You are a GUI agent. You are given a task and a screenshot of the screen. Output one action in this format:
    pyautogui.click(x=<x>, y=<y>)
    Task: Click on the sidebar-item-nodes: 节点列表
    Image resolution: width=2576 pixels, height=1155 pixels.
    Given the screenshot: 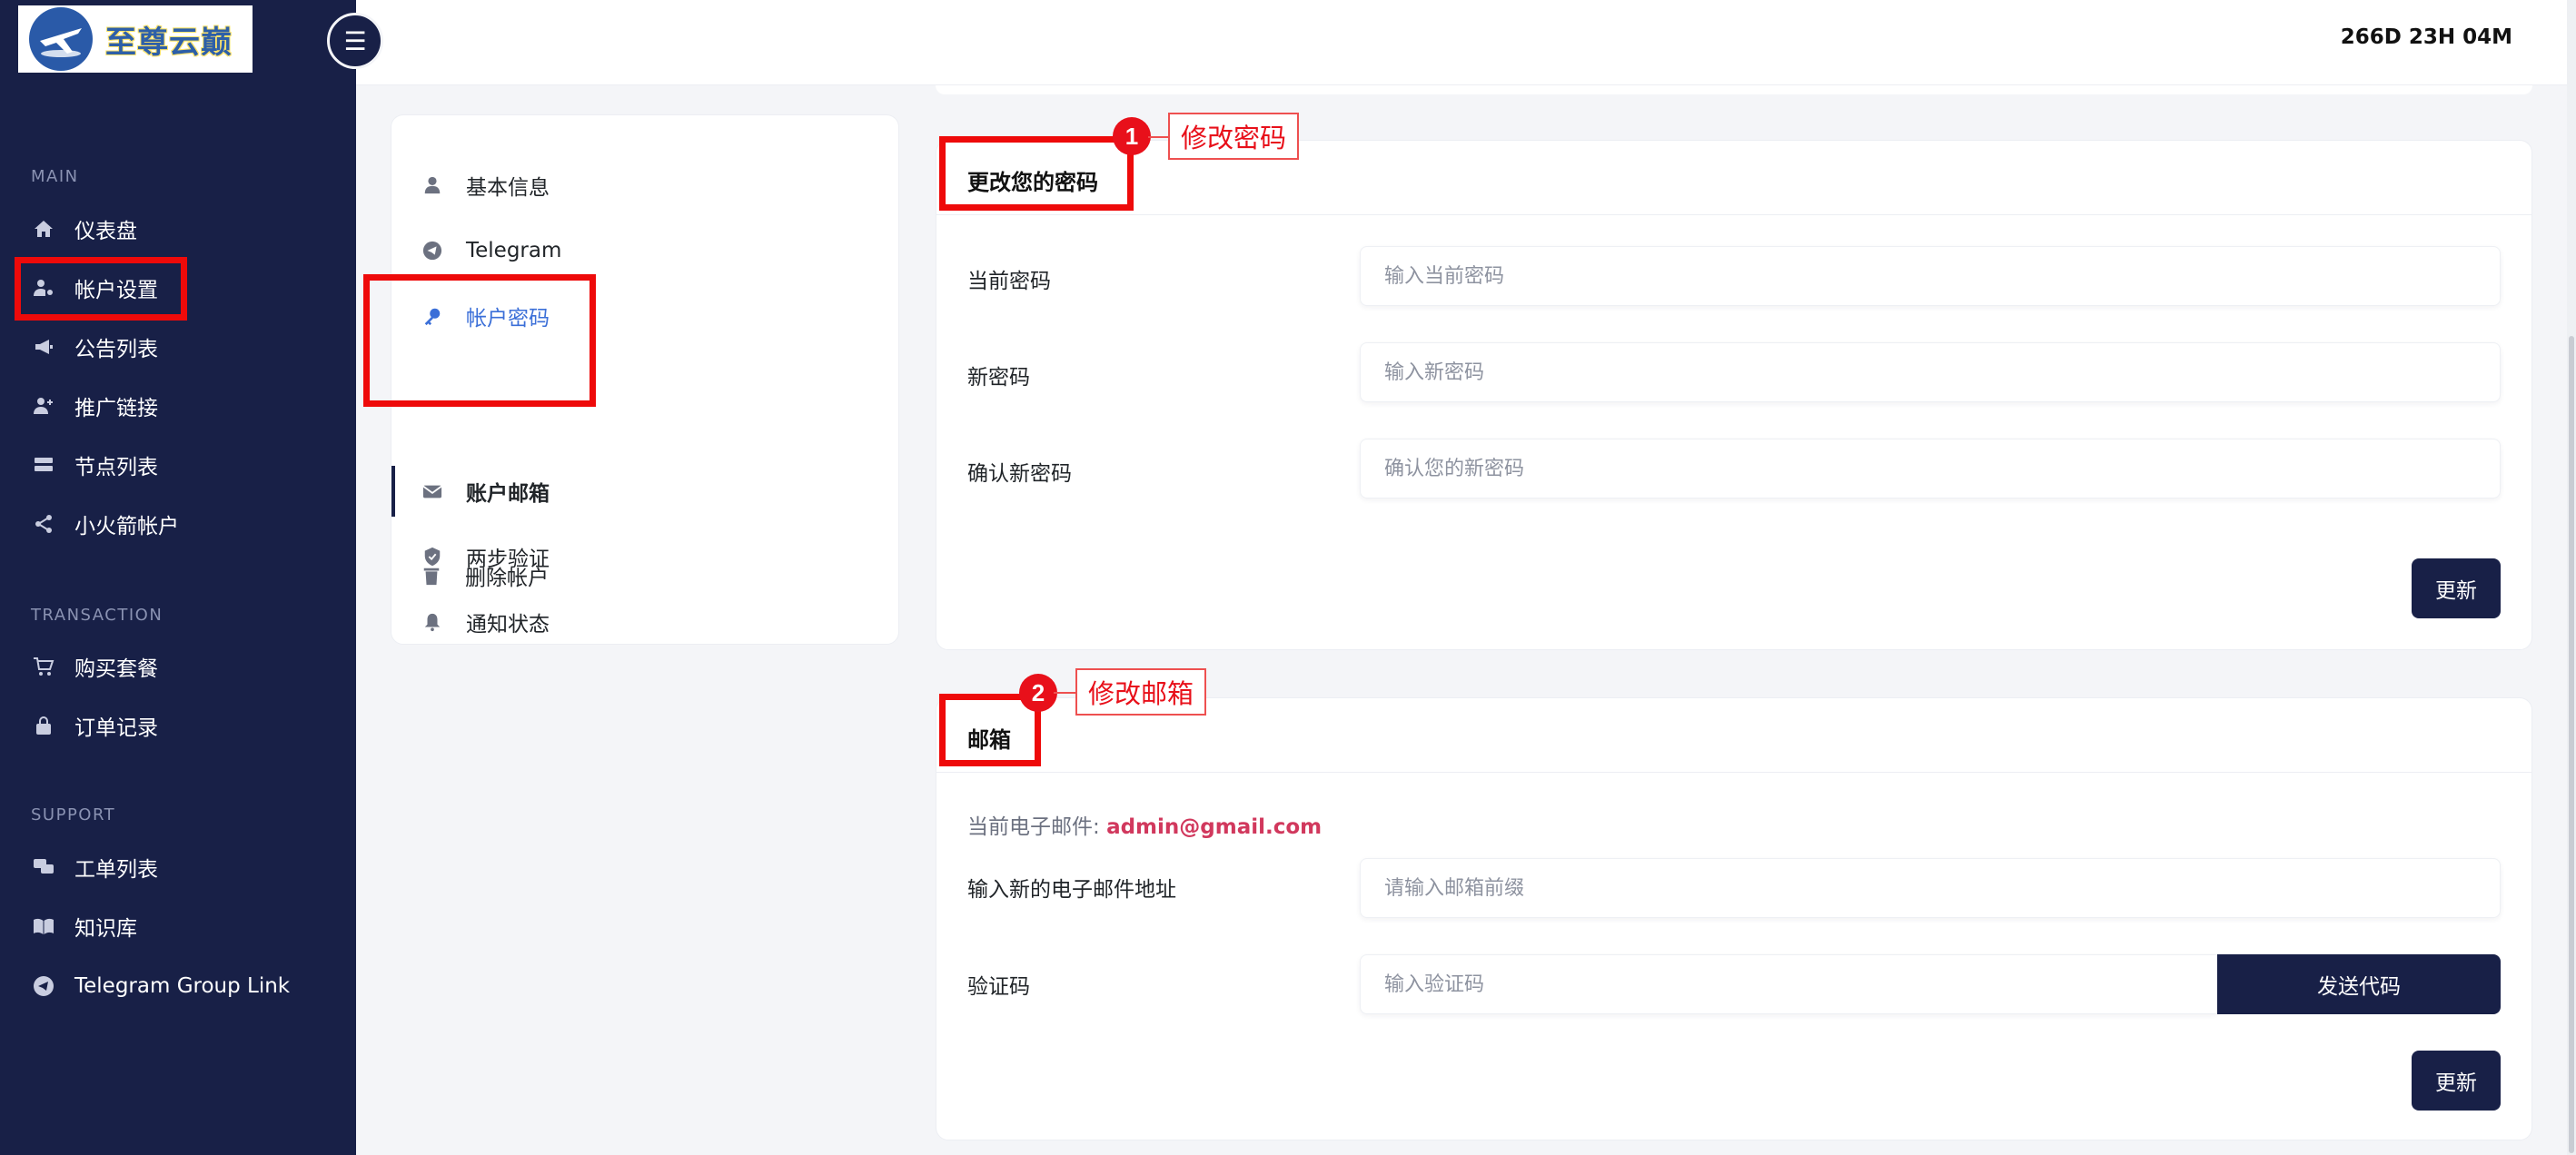 What is the action you would take?
    pyautogui.click(x=94, y=465)
    